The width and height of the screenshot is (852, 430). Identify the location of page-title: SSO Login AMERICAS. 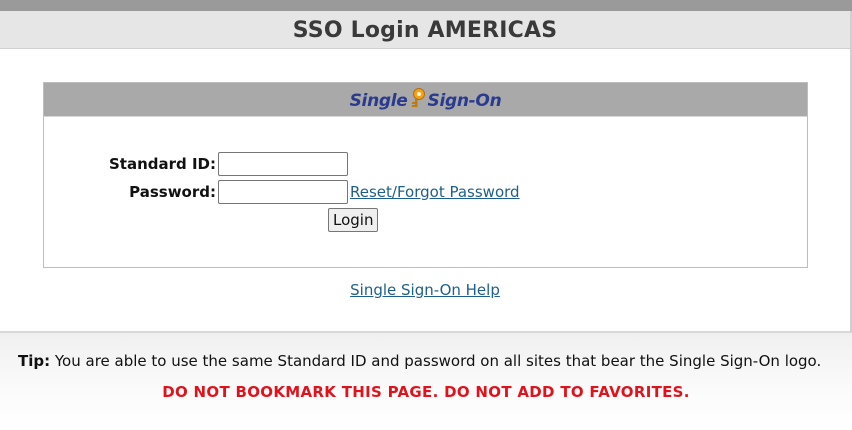
(425, 30).